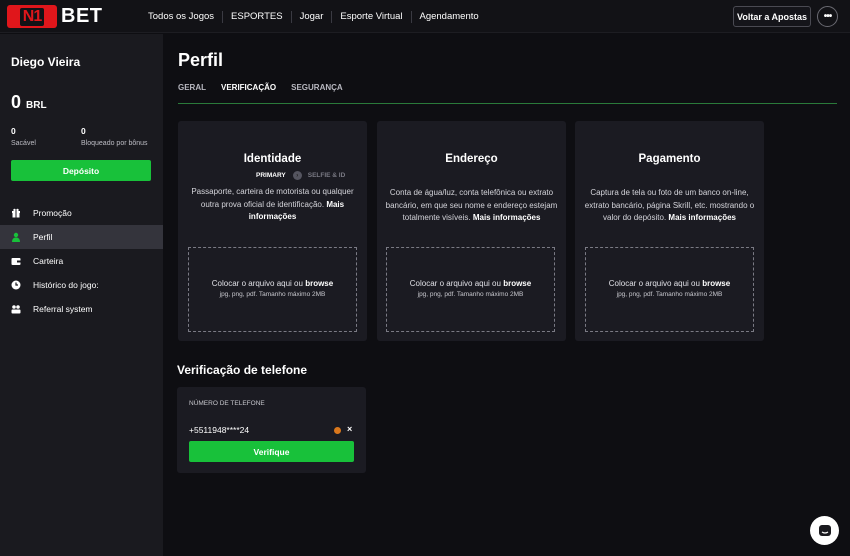 This screenshot has width=850, height=556. I want to click on sidebar-item-label: Histórico do jogo:, so click(66, 285).